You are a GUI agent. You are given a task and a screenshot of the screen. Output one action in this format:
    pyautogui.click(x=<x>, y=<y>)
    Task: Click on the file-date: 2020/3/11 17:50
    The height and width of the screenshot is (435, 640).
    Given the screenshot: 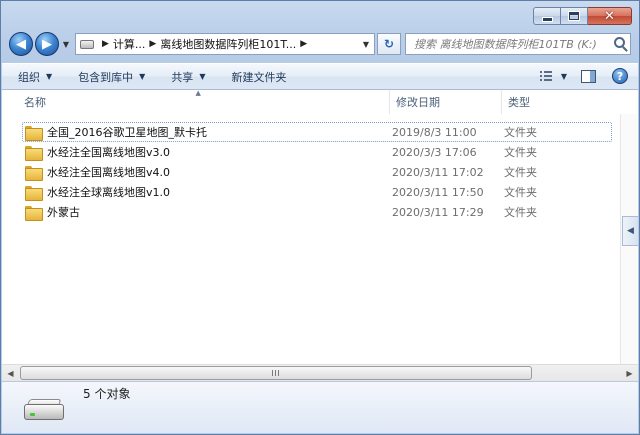 What is the action you would take?
    pyautogui.click(x=438, y=192)
    